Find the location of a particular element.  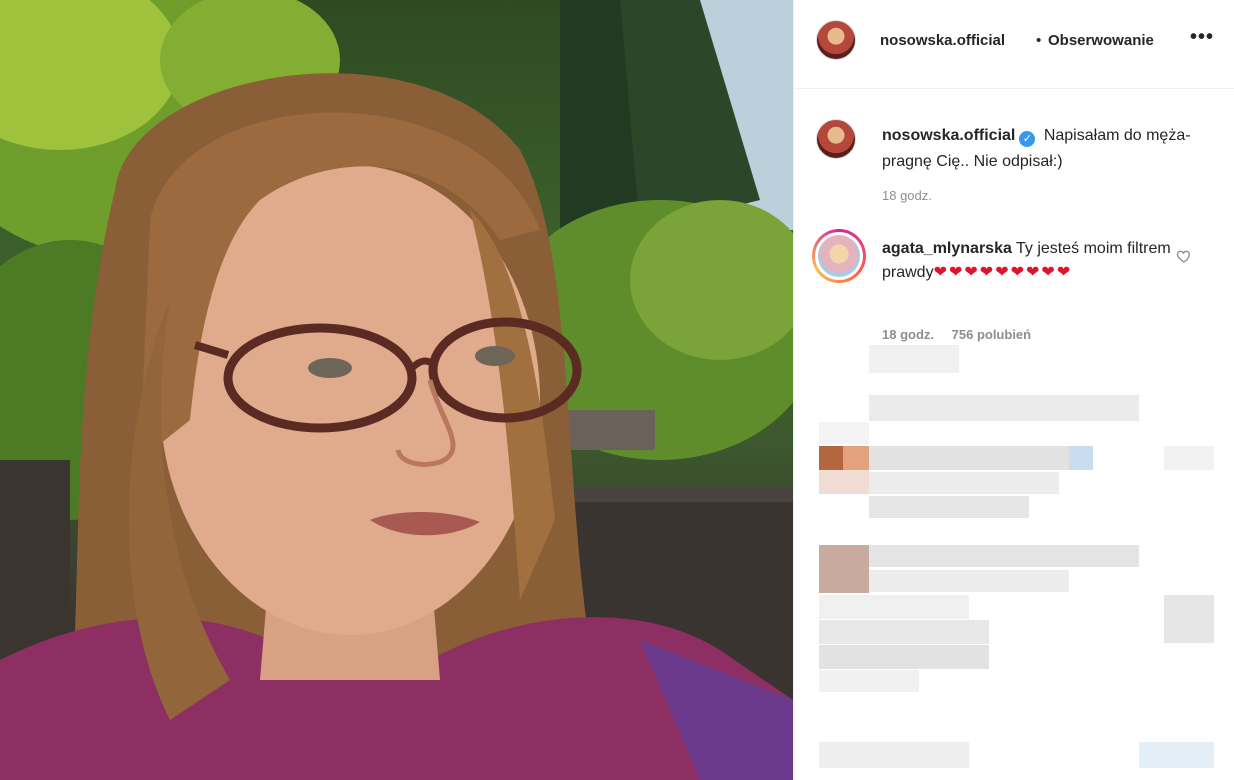

comment-timestamp: 18 godz. is located at coordinates (908, 334).